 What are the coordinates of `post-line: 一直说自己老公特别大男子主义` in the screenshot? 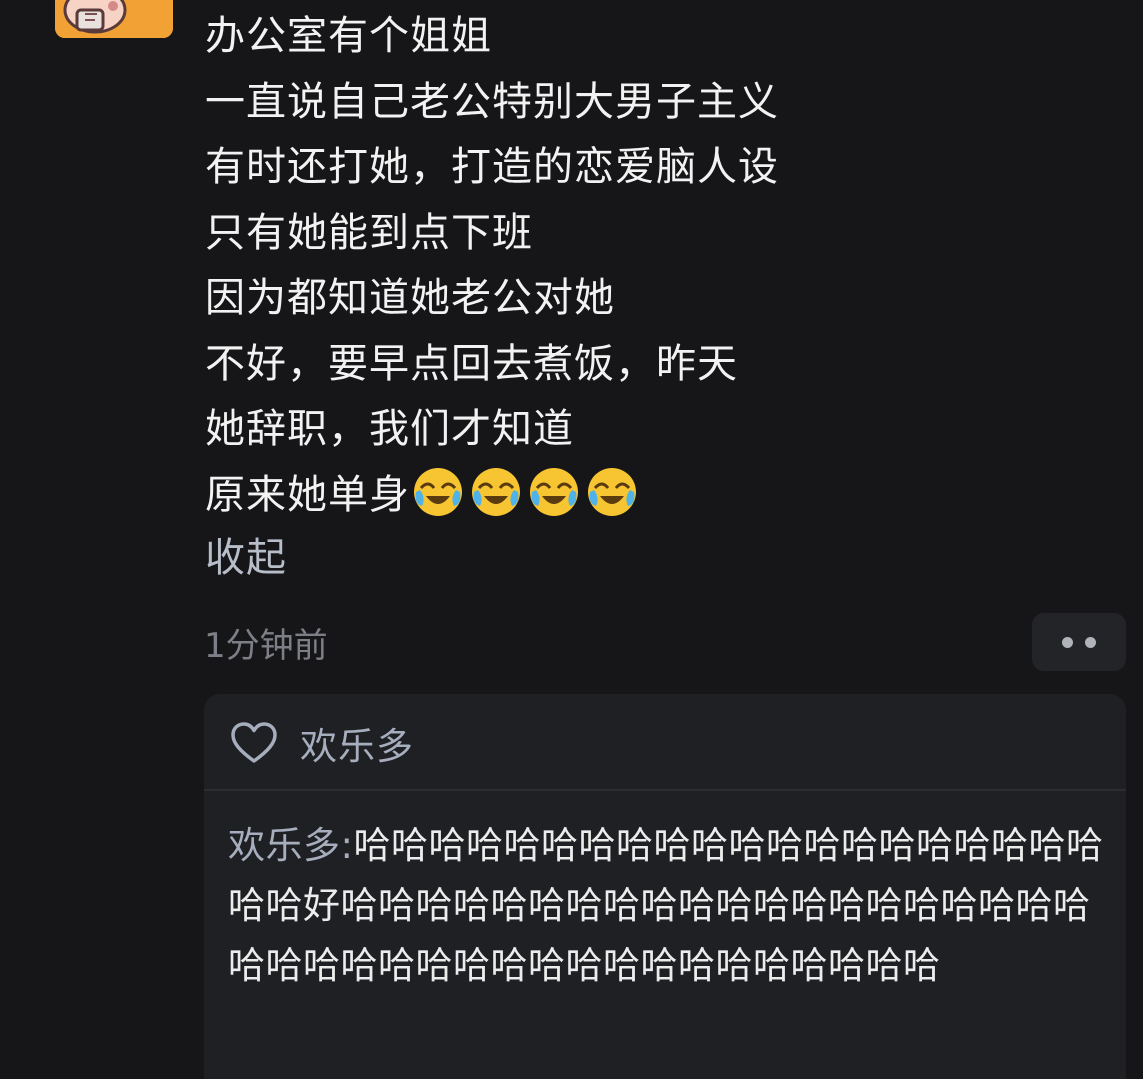 It's located at (492, 101).